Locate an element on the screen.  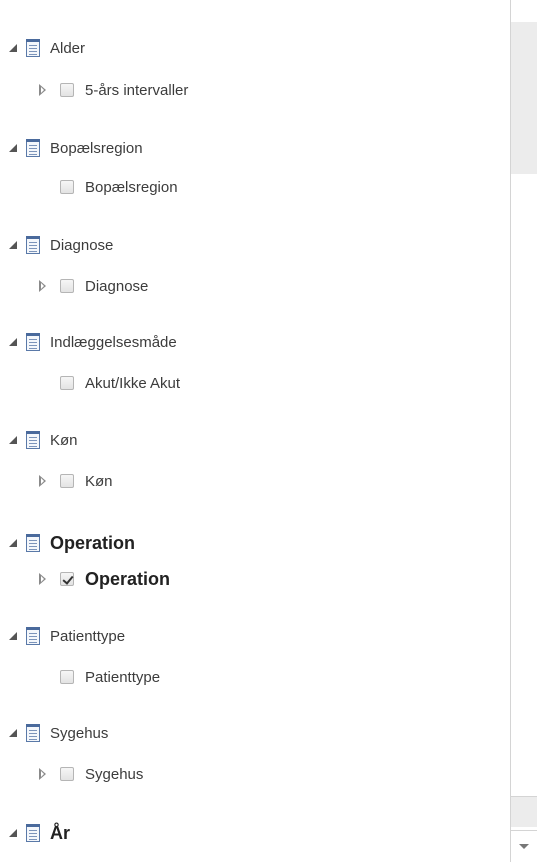
group-operation: Operation is located at coordinates (71, 543).